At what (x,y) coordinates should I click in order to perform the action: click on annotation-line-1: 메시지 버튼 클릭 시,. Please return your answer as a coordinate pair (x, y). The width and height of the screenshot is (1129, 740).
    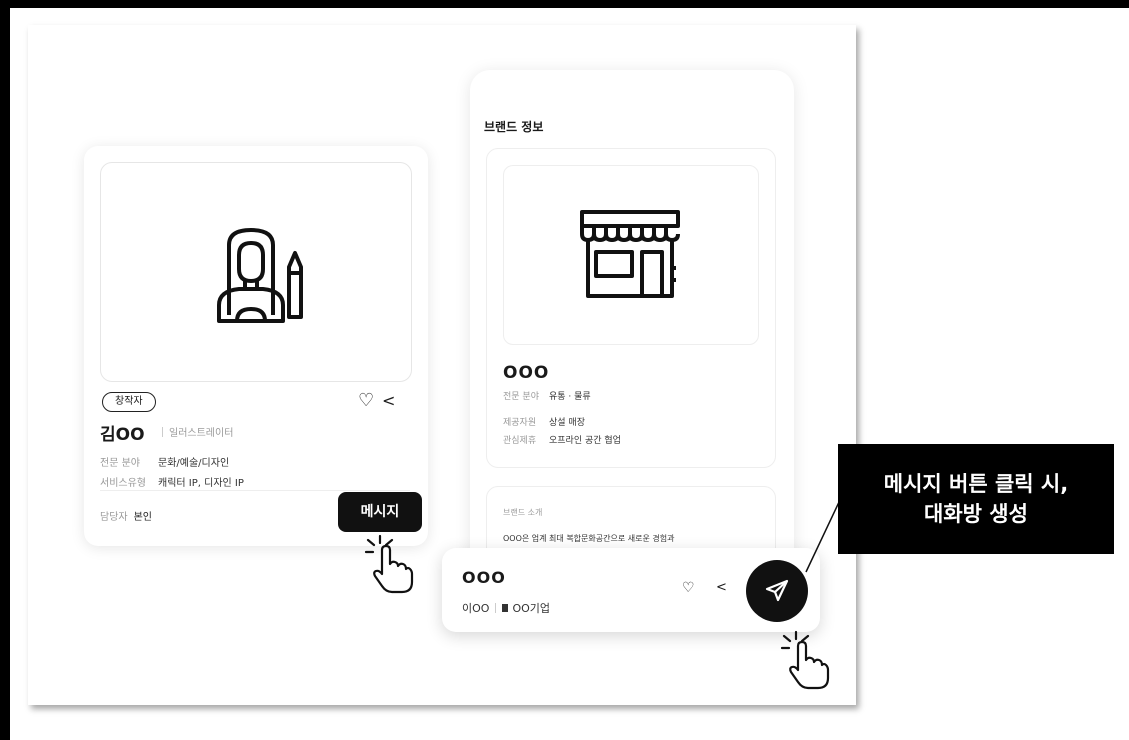
    Looking at the image, I should click on (976, 484).